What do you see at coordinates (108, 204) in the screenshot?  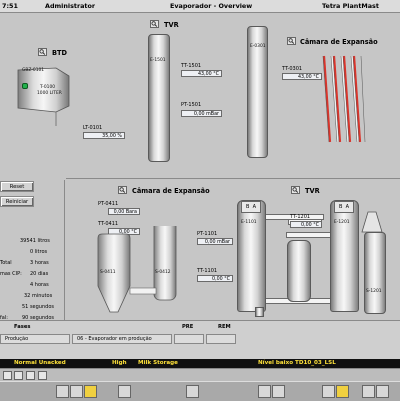 I see `pt-0411-tag: PT-0411` at bounding box center [108, 204].